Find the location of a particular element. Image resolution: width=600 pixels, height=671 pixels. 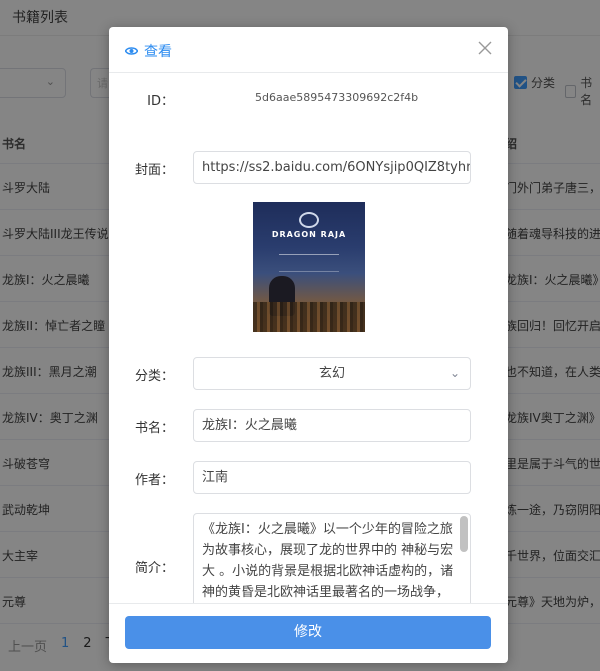

modal-footer: 修改 is located at coordinates (308, 633).